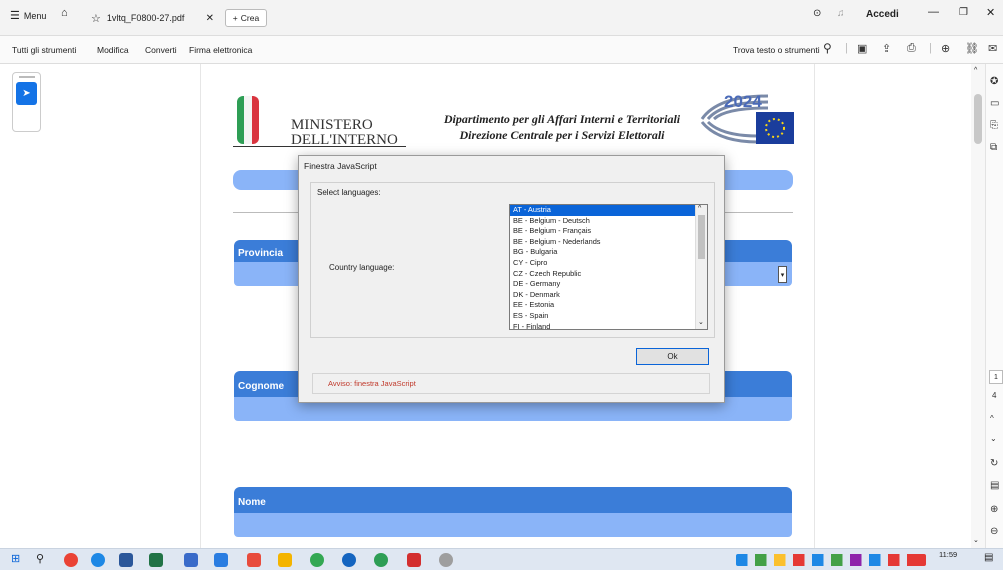  What do you see at coordinates (261, 386) in the screenshot?
I see `cognome-label: Cognome` at bounding box center [261, 386].